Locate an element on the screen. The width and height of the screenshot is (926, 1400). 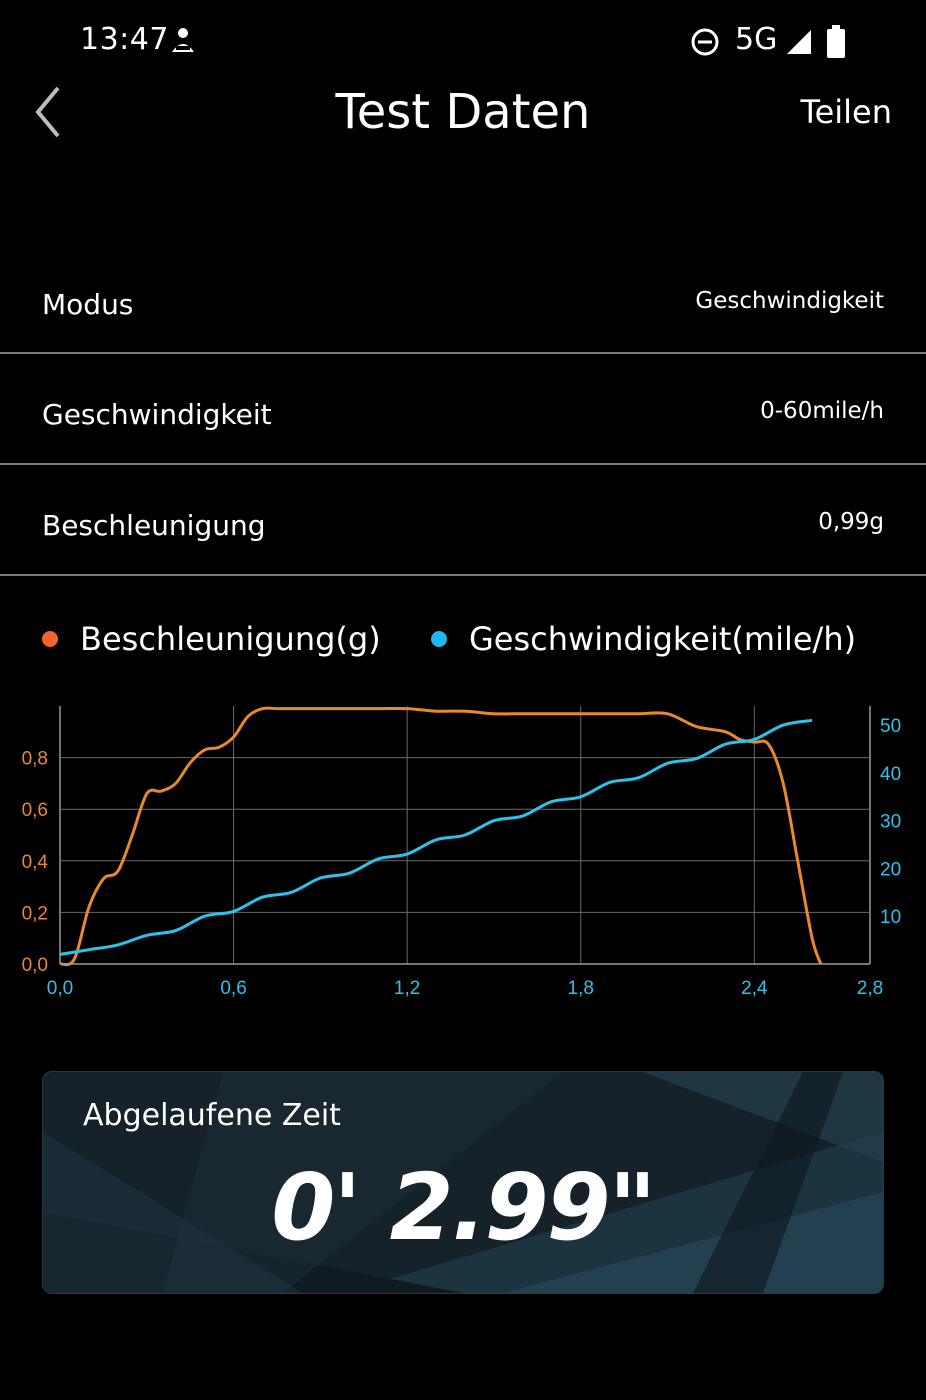
x-tick-label: 2,8 is located at coordinates (870, 988).